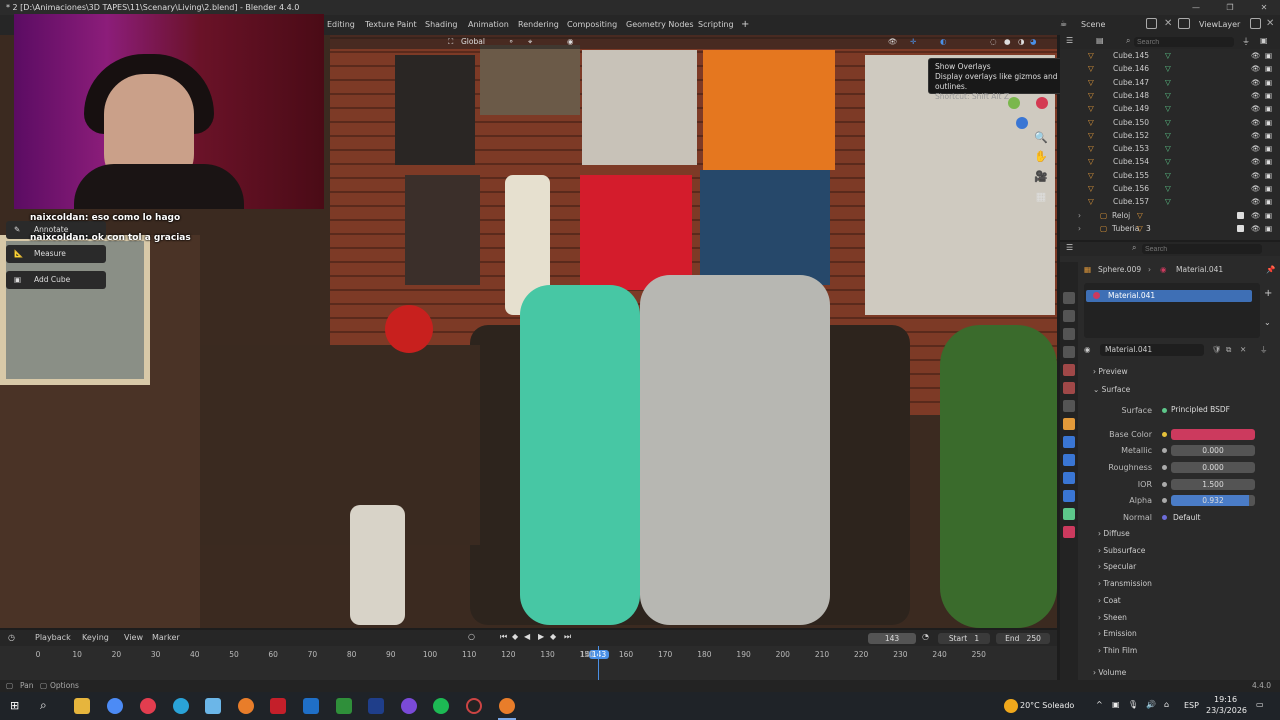  Describe the element at coordinates (541, 636) in the screenshot. I see `play-icon: ▶` at that location.